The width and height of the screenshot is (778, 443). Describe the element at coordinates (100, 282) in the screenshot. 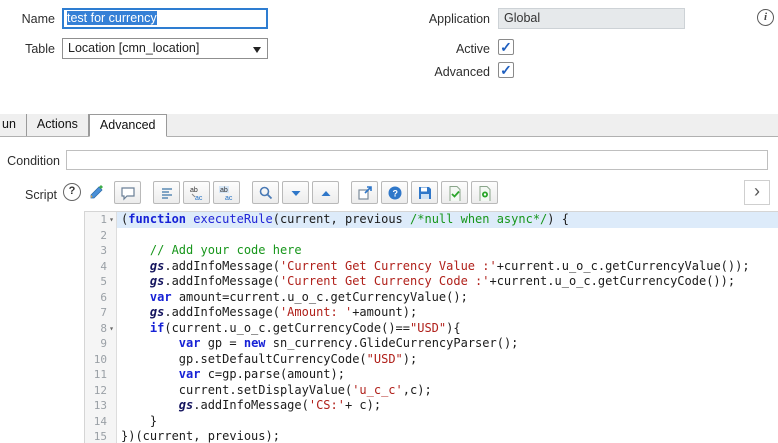

I see `line-number: 5` at that location.